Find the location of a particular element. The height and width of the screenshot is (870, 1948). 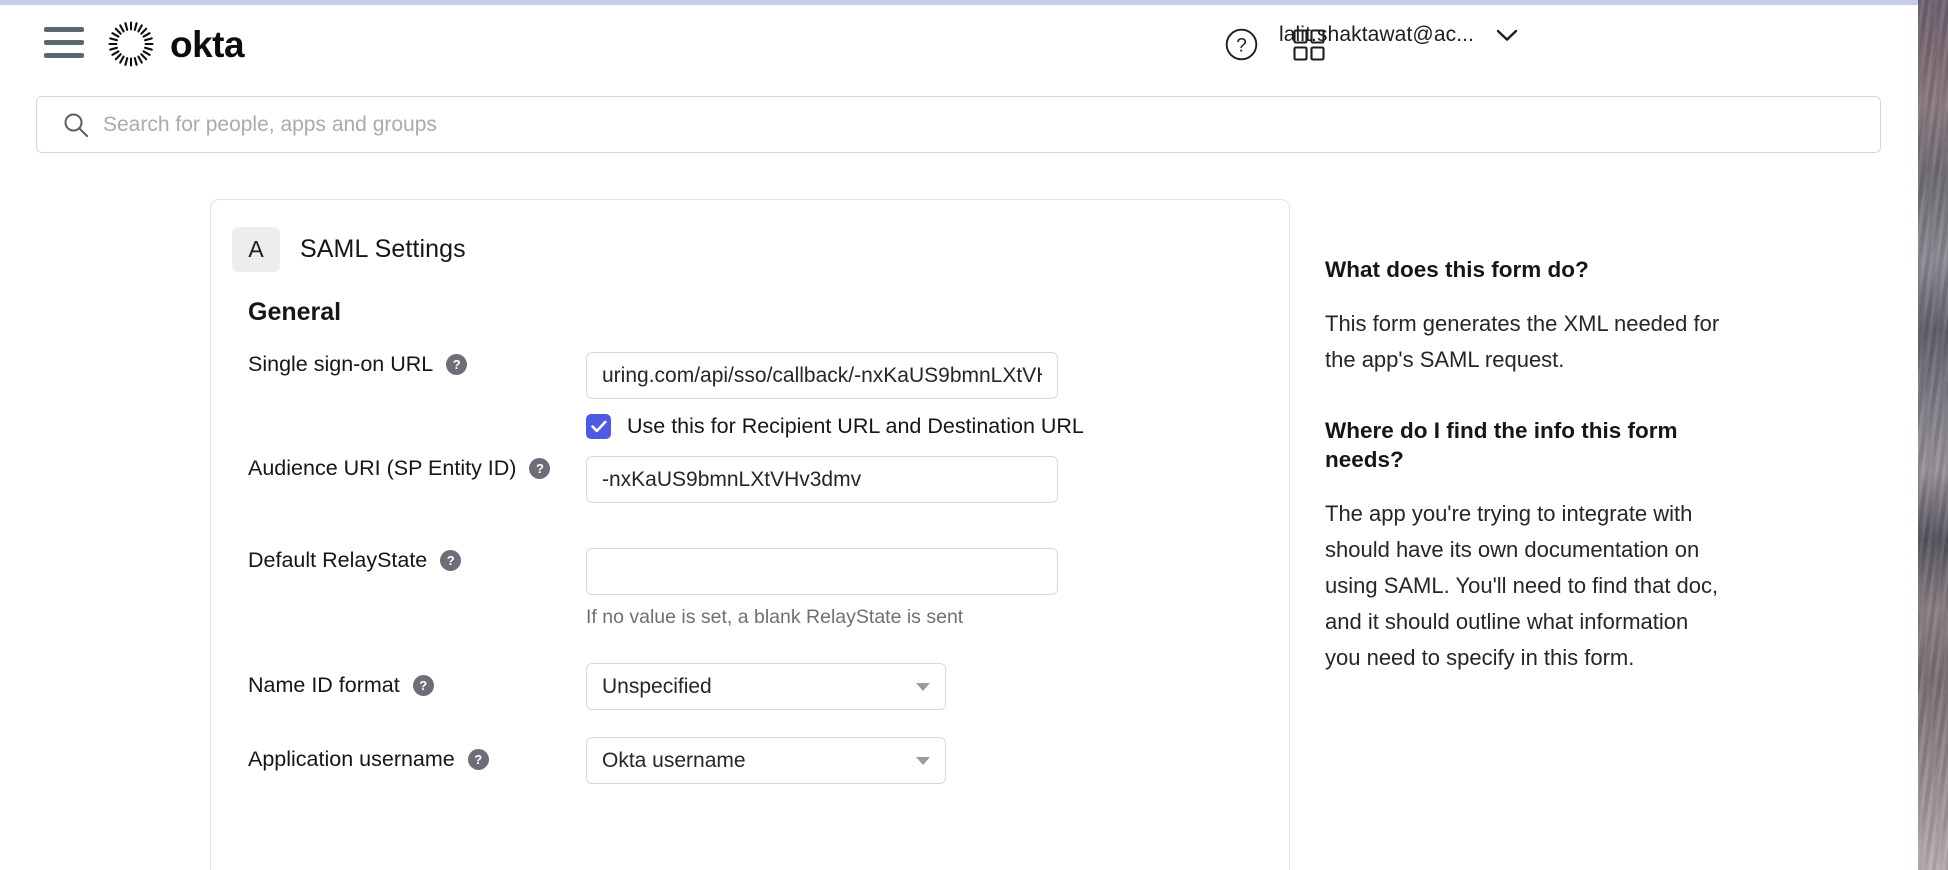

global-search is located at coordinates (958, 124).